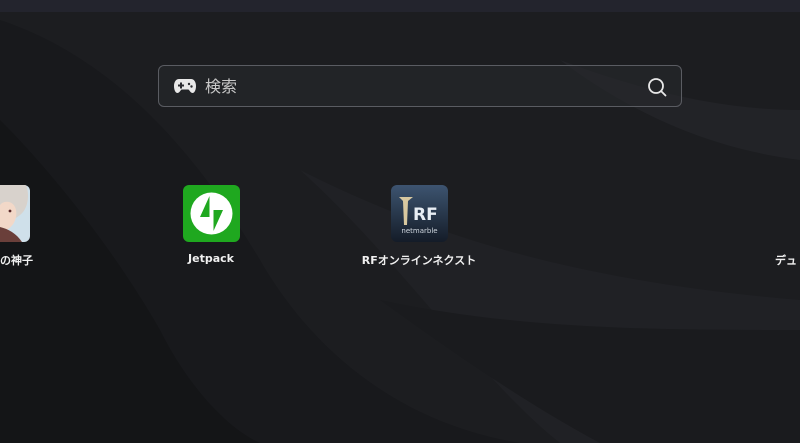 The image size is (800, 443). What do you see at coordinates (211, 258) in the screenshot?
I see `app-label: Jetpack` at bounding box center [211, 258].